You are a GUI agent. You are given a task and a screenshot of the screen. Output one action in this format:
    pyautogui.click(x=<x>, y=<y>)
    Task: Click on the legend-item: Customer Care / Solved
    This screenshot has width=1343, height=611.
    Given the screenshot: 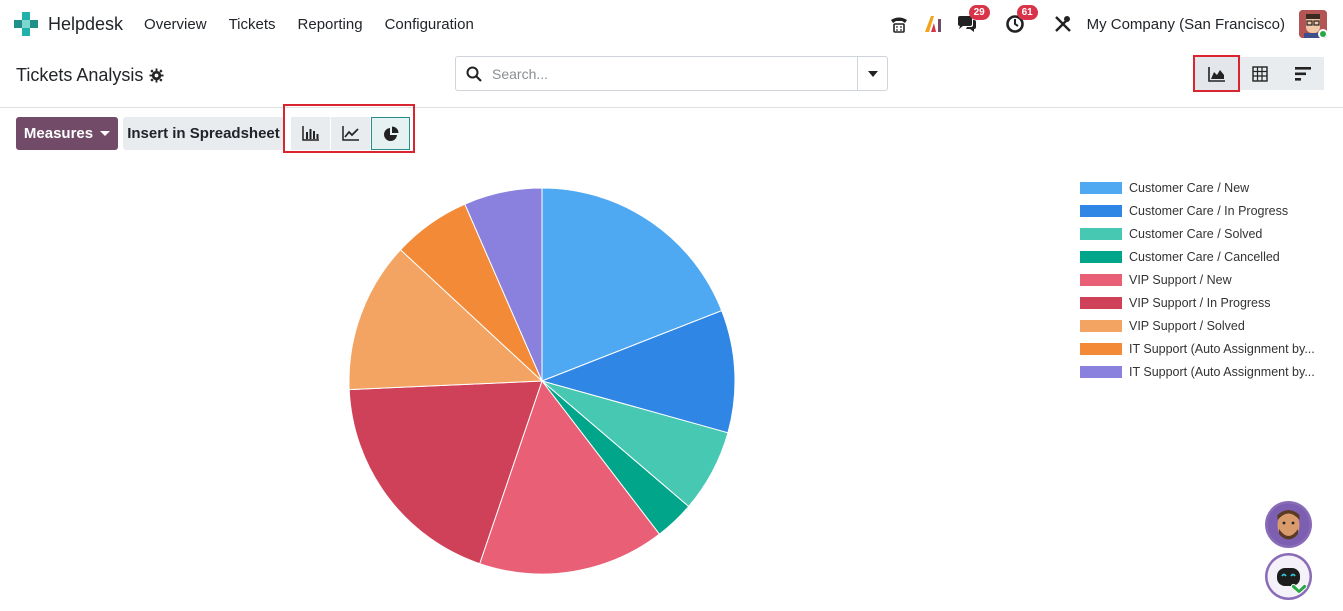 What is the action you would take?
    pyautogui.click(x=1197, y=233)
    